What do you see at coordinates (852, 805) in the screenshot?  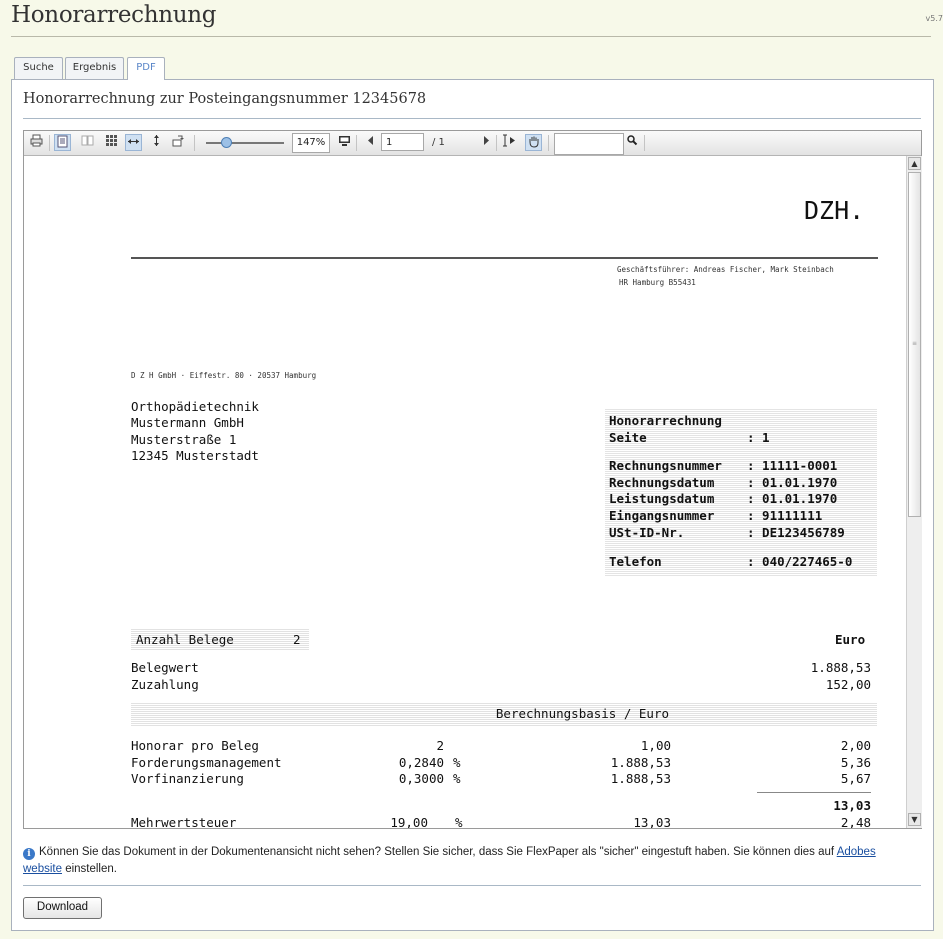 I see `subtotal-value: 13,03` at bounding box center [852, 805].